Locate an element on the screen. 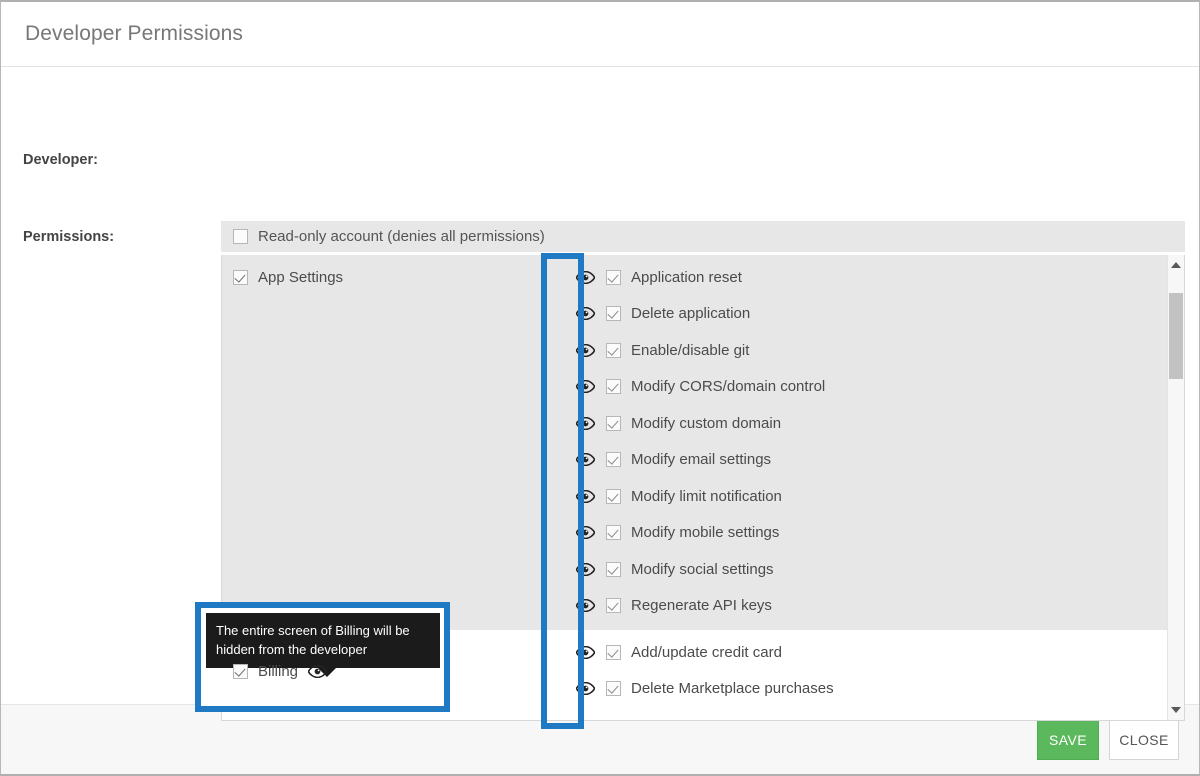 The image size is (1200, 776). scrollbar-thumb is located at coordinates (1176, 336).